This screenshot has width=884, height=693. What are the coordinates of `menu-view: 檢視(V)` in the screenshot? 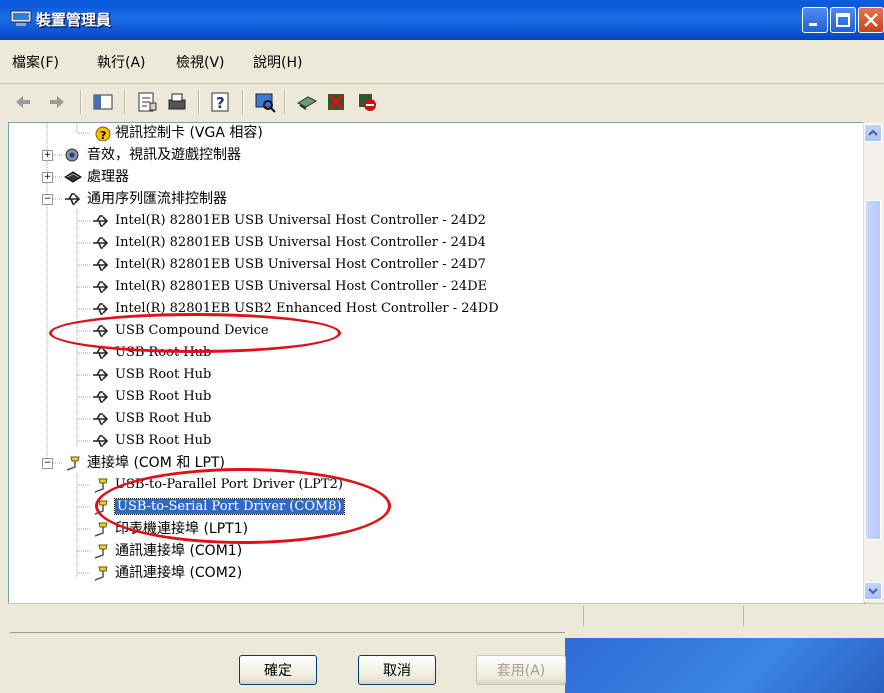 It's located at (200, 62).